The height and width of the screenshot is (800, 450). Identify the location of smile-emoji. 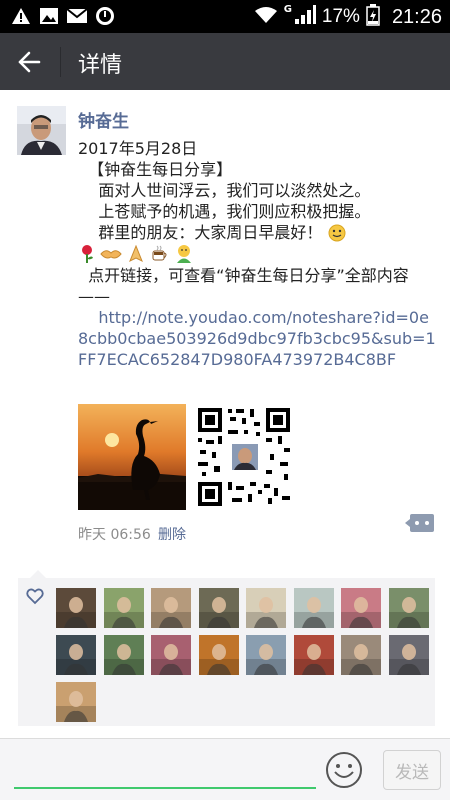
(337, 233).